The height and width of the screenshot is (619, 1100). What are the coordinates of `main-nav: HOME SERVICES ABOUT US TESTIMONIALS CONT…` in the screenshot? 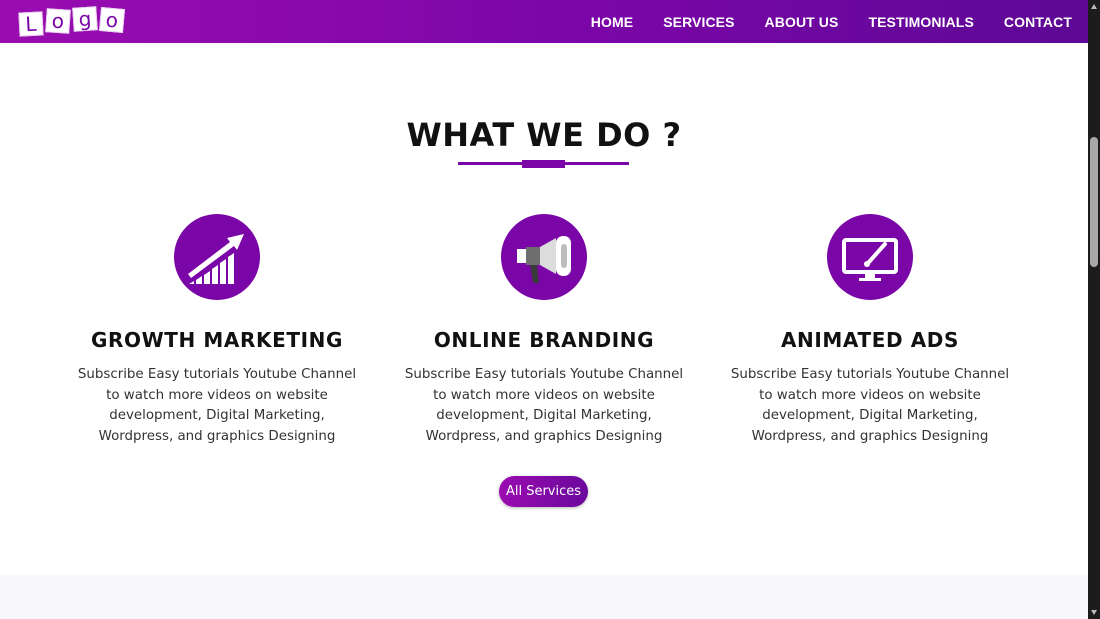 It's located at (816, 21).